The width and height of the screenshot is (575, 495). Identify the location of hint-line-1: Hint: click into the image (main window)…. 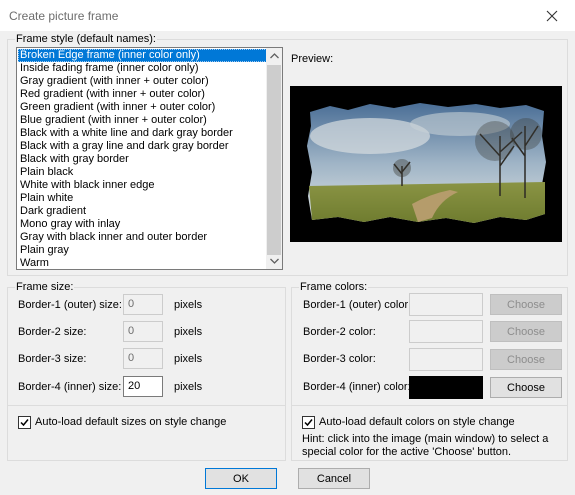
(425, 439).